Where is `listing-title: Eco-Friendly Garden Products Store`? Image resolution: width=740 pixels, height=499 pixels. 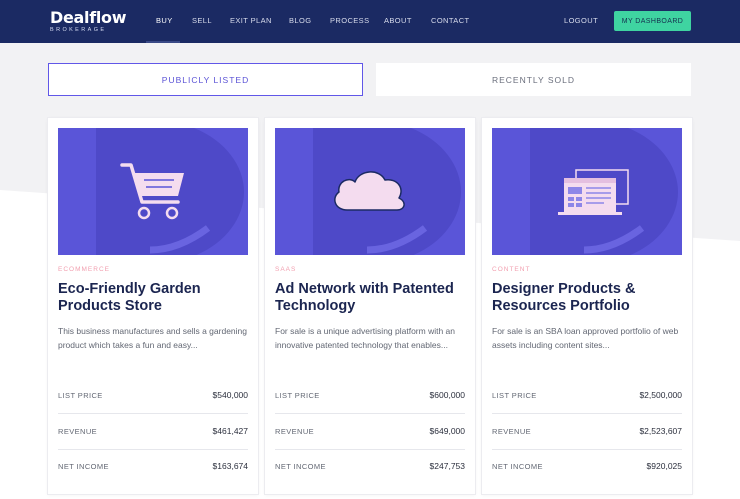
listing-title: Eco-Friendly Garden Products Store is located at coordinates (155, 298).